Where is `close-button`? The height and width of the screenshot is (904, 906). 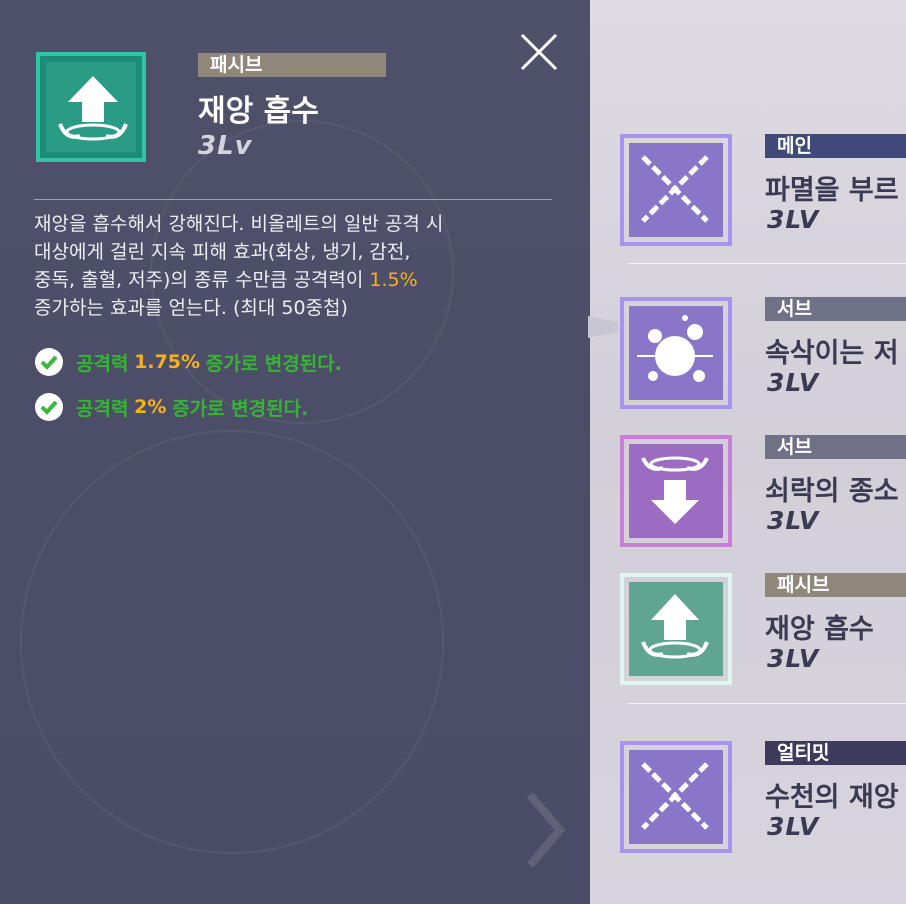
close-button is located at coordinates (539, 52).